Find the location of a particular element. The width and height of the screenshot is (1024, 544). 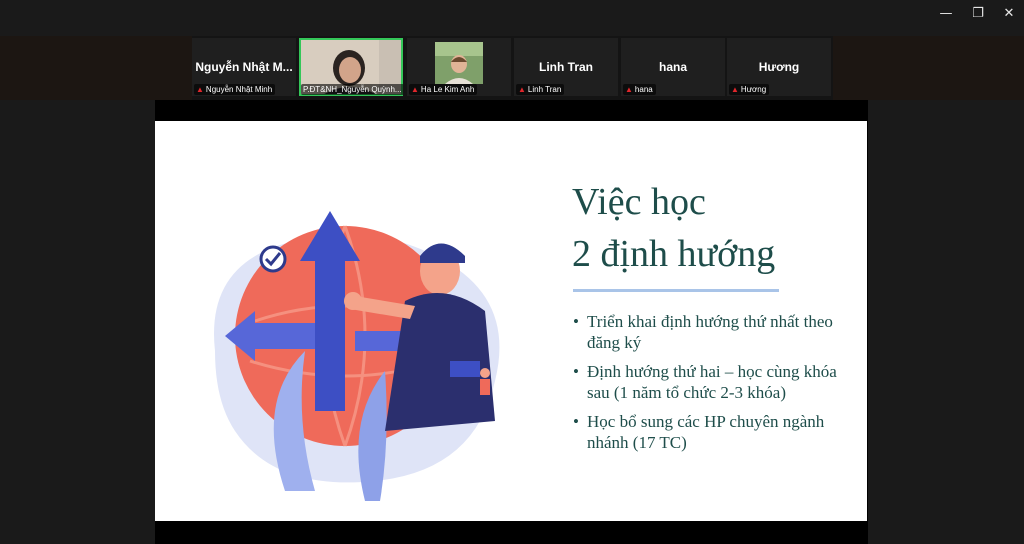

participant-display-name: Linh Tran is located at coordinates (566, 67).